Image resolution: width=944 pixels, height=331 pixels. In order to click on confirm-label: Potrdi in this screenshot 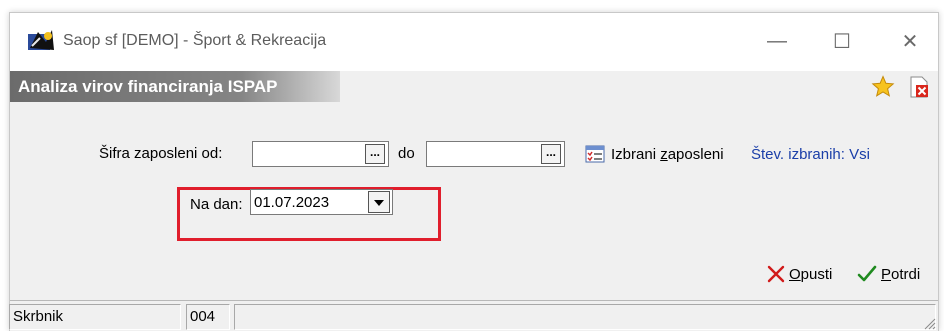, I will do `click(901, 274)`.